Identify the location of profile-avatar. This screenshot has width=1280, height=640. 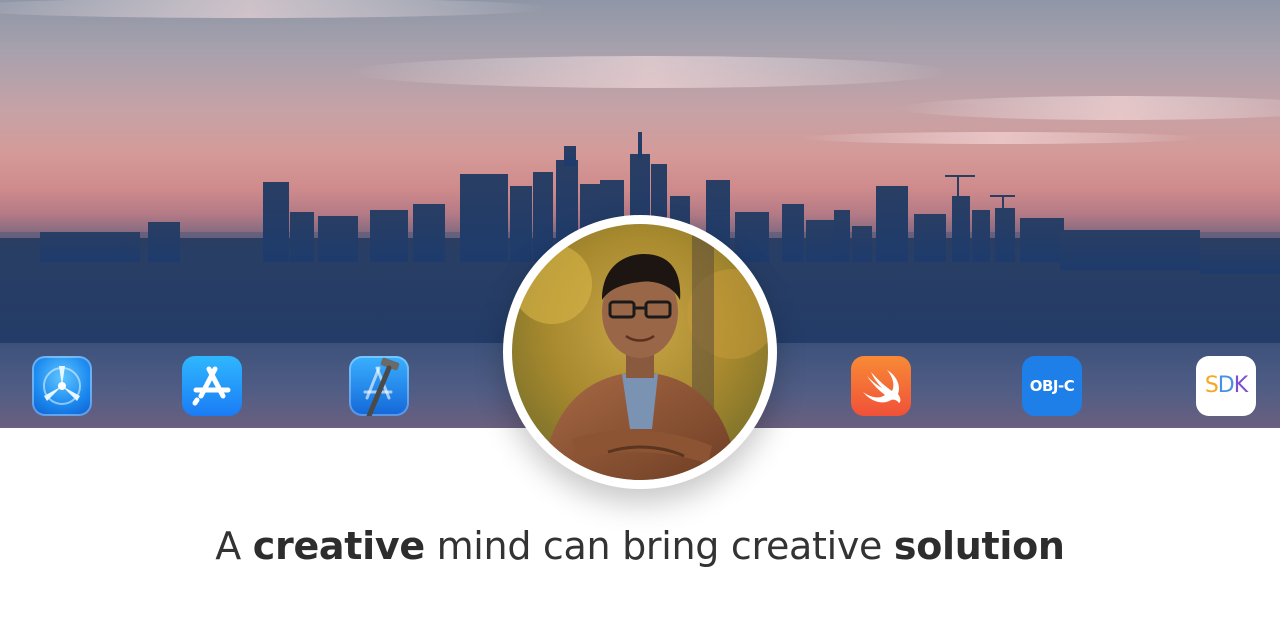
(640, 352).